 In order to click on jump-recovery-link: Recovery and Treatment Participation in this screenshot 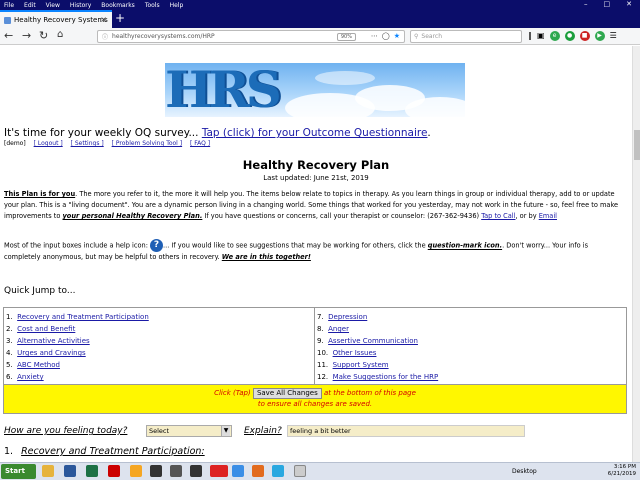, I will do `click(83, 317)`.